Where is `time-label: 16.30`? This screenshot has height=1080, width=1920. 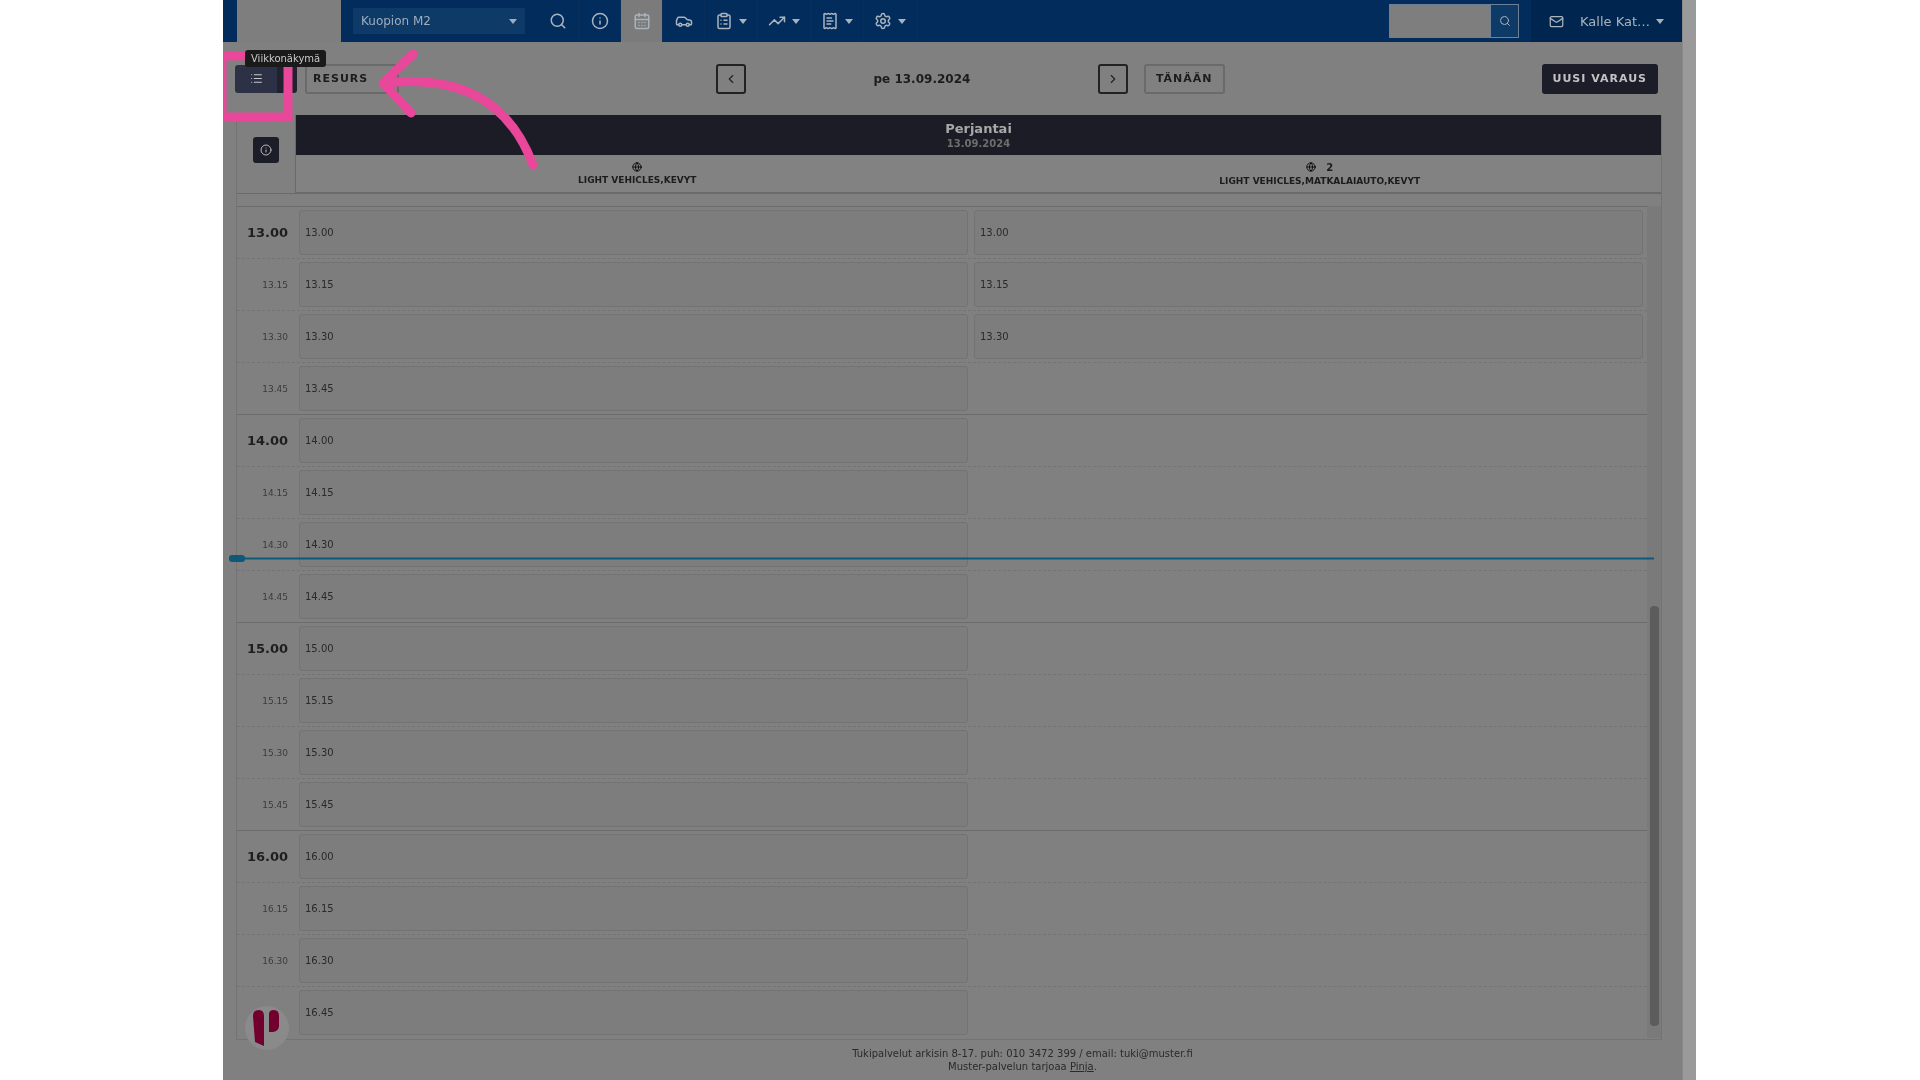 time-label: 16.30 is located at coordinates (275, 960).